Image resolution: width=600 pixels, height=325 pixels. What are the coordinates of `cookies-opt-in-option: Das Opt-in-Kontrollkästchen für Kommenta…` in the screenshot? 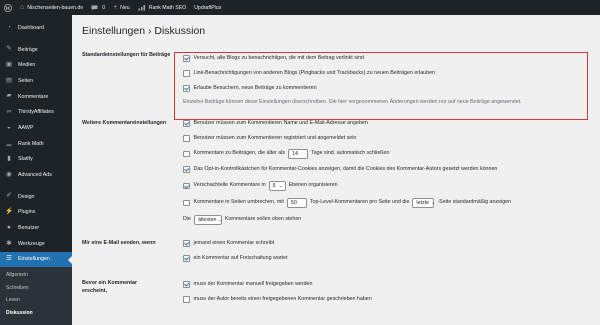 It's located at (340, 169).